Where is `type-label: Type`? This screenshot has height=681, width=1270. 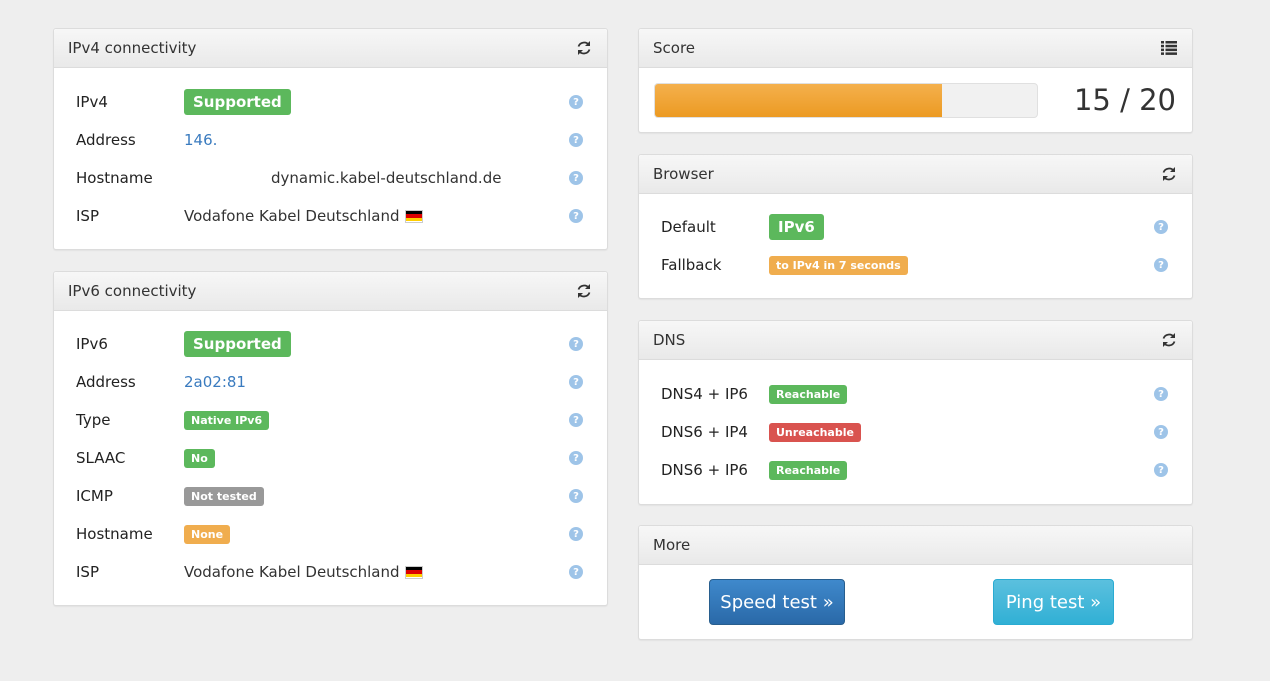
type-label: Type is located at coordinates (93, 420).